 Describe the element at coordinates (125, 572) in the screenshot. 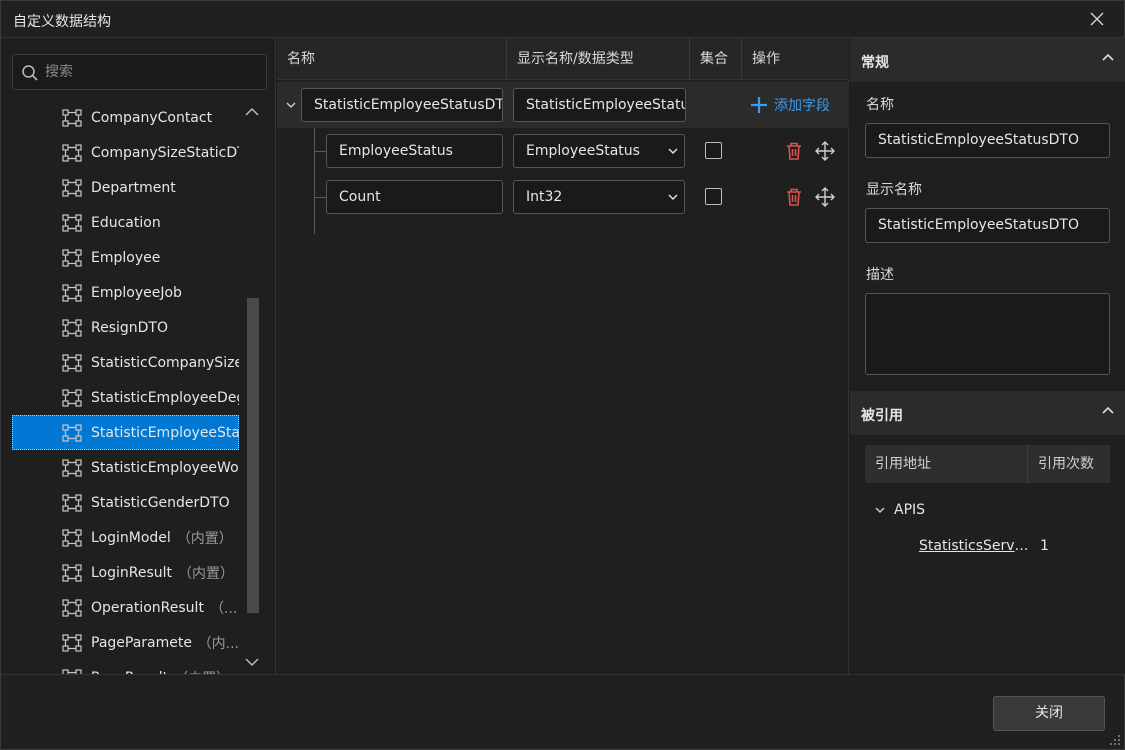

I see `tree-item: LoginResult （内置）` at that location.